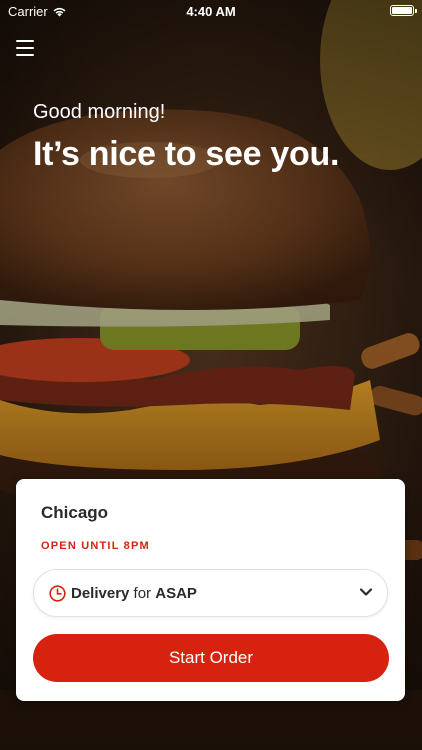 This screenshot has width=422, height=750. What do you see at coordinates (176, 593) in the screenshot?
I see `order-time: ASAP` at bounding box center [176, 593].